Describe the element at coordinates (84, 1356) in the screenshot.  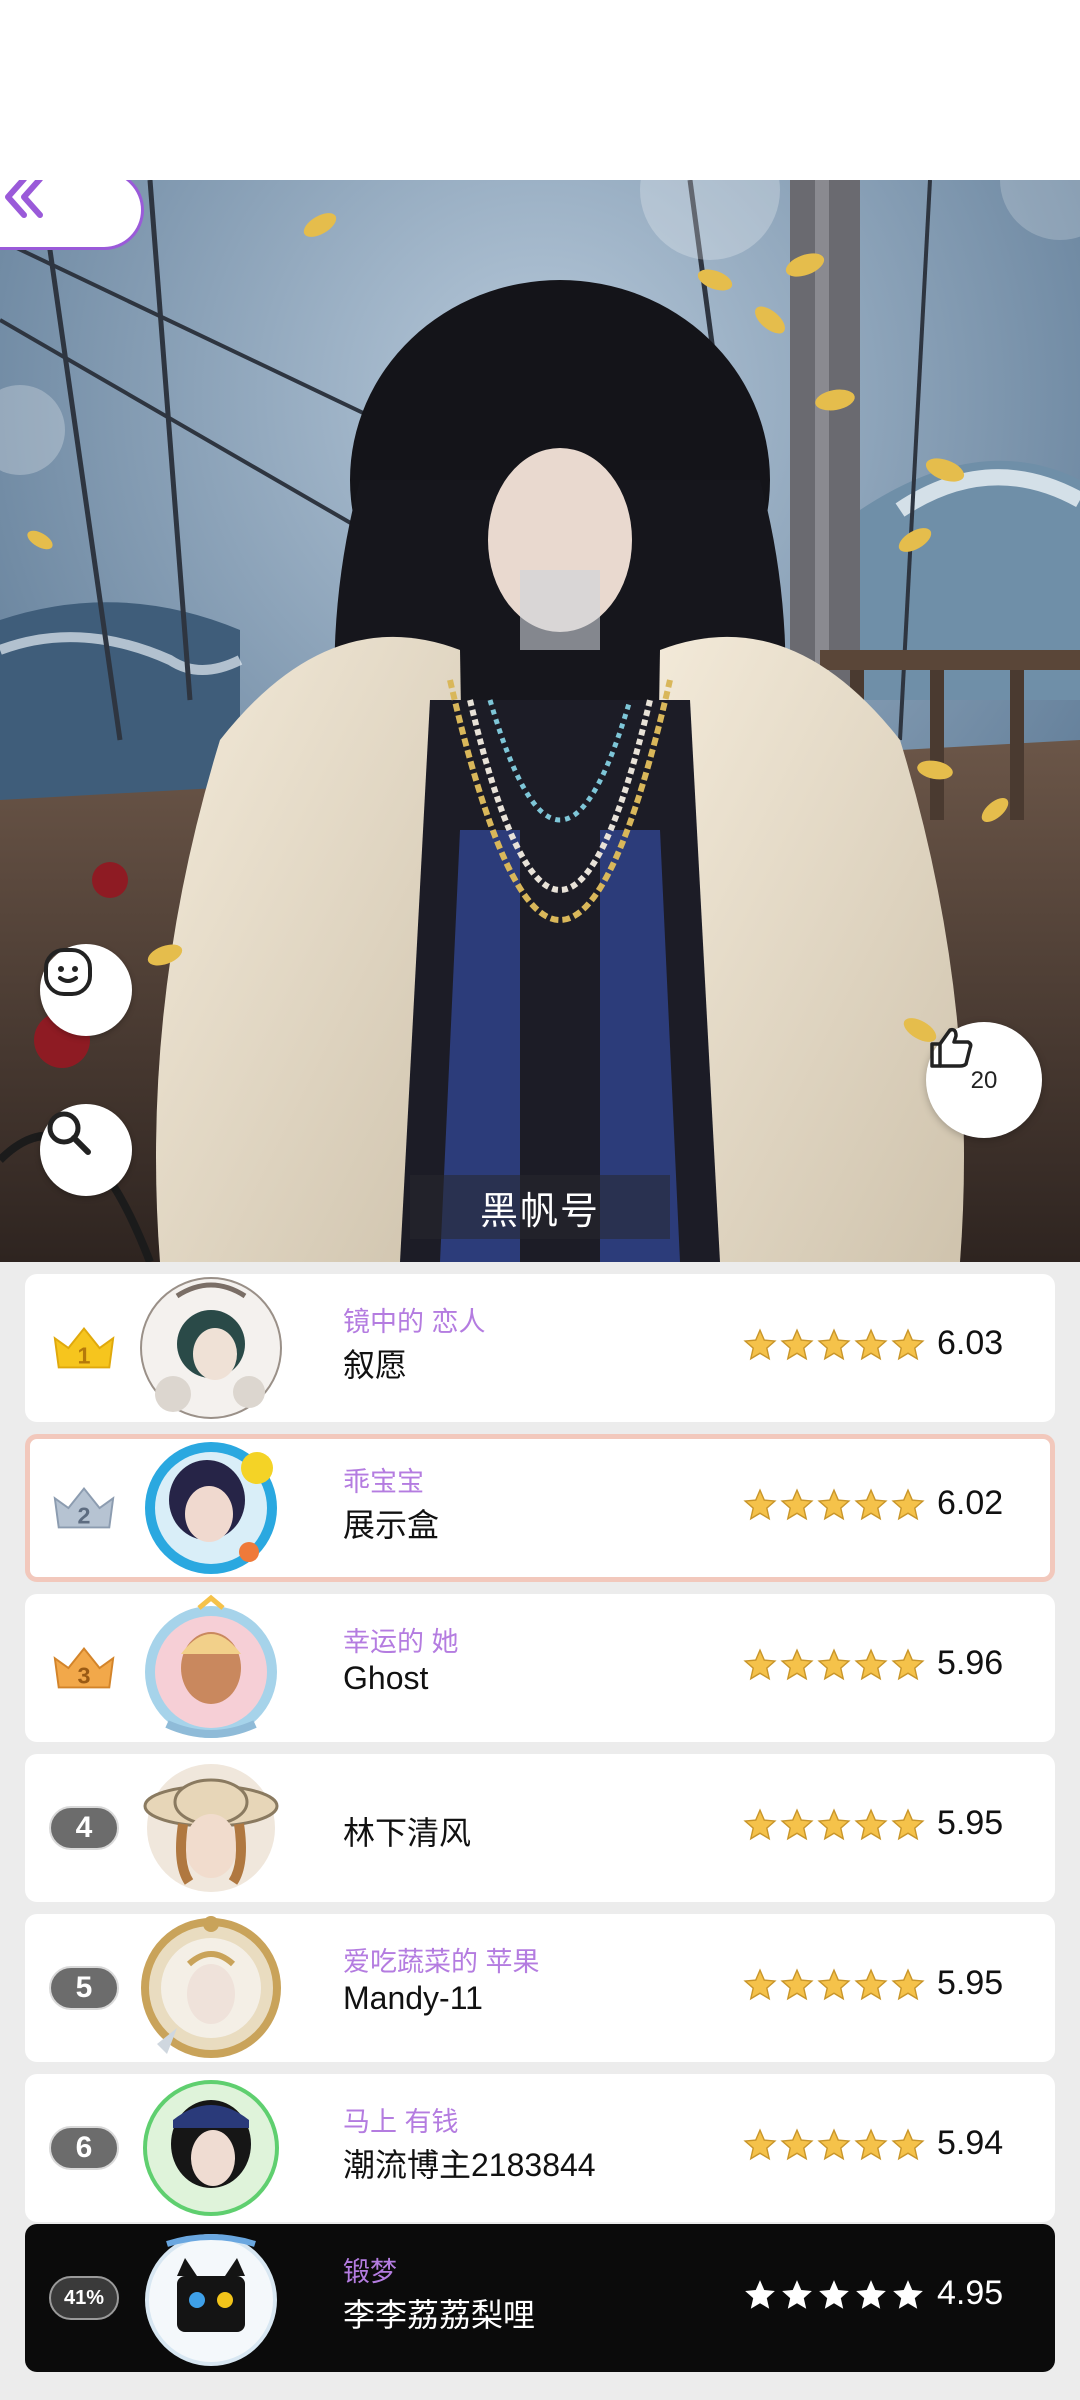
I see `rank-number: 1` at that location.